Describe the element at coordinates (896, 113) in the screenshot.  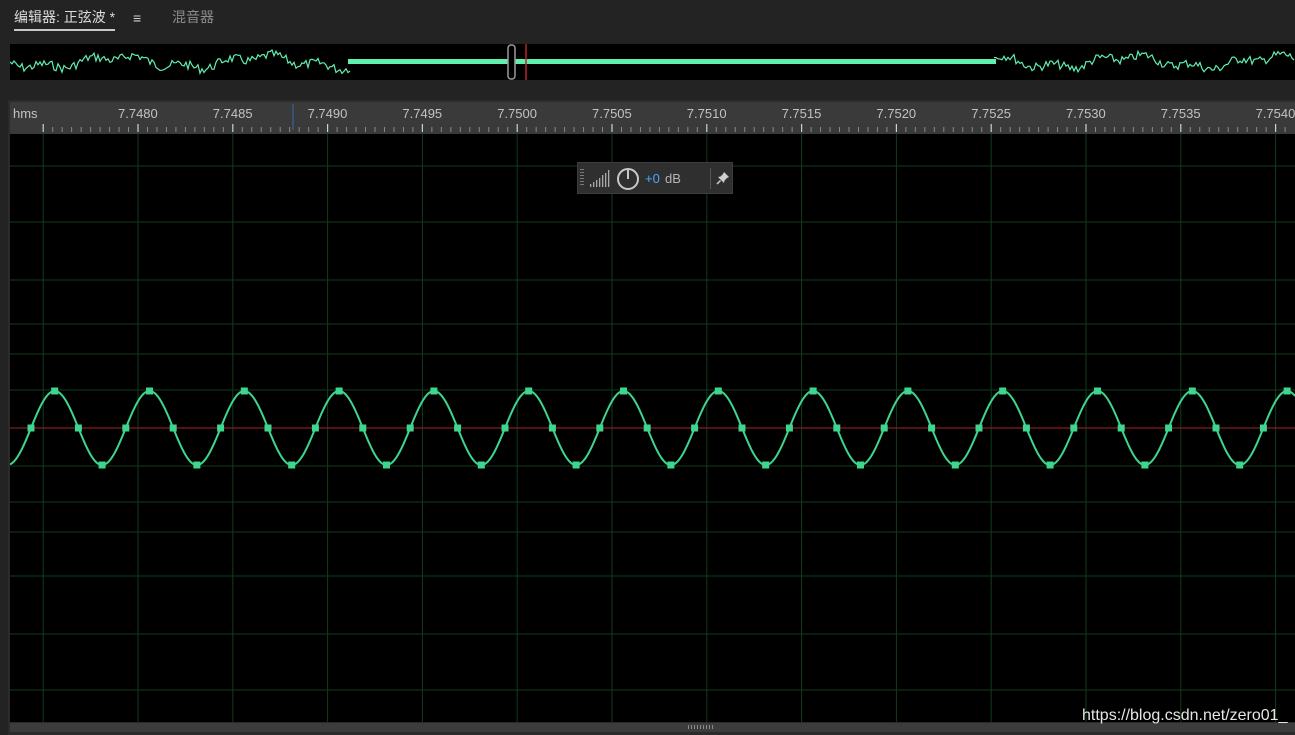
I see `ruler-label: 7.7520` at that location.